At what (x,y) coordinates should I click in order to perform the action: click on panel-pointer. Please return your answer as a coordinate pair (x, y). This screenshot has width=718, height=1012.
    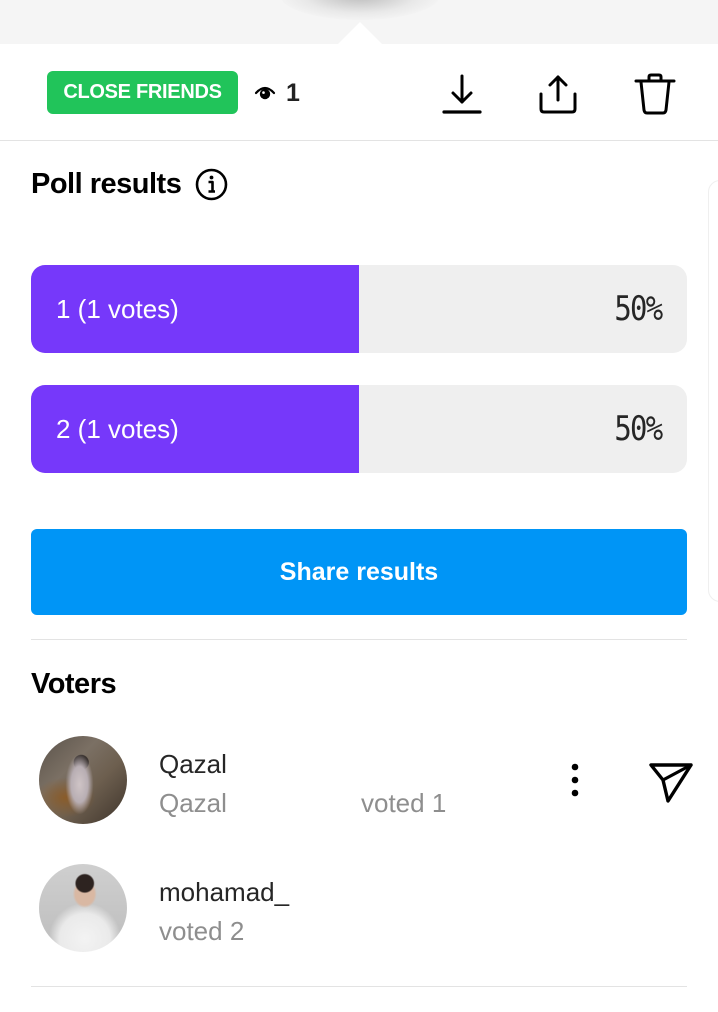
    Looking at the image, I should click on (360, 33).